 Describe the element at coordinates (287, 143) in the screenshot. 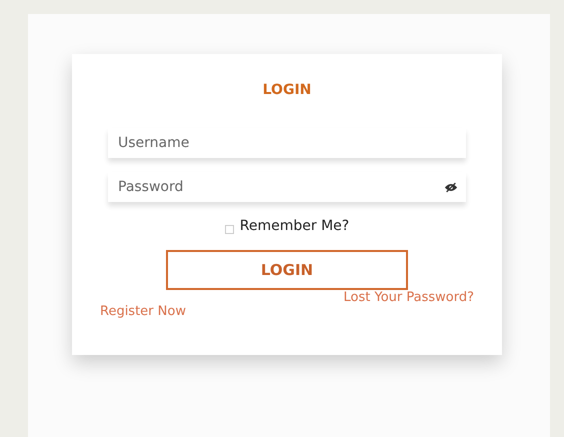

I see `username-field: Username` at that location.